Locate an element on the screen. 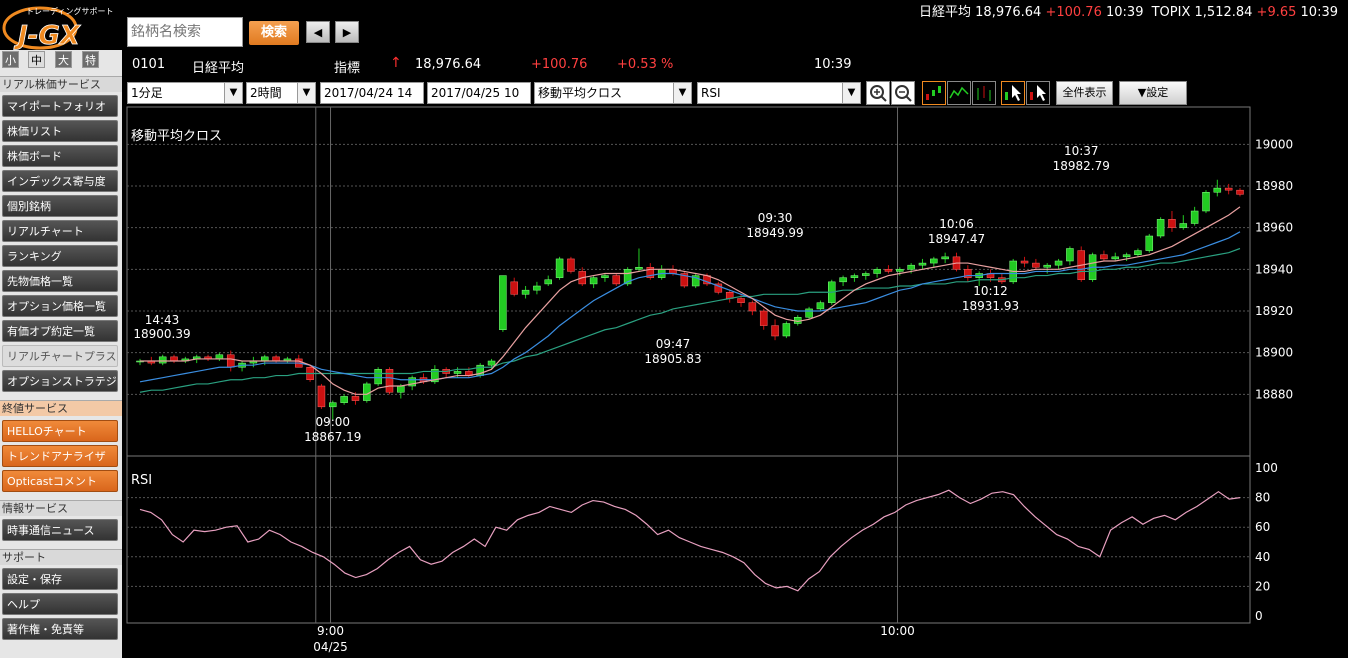 The height and width of the screenshot is (658, 1348). nav-ranking: ランキング is located at coordinates (60, 256).